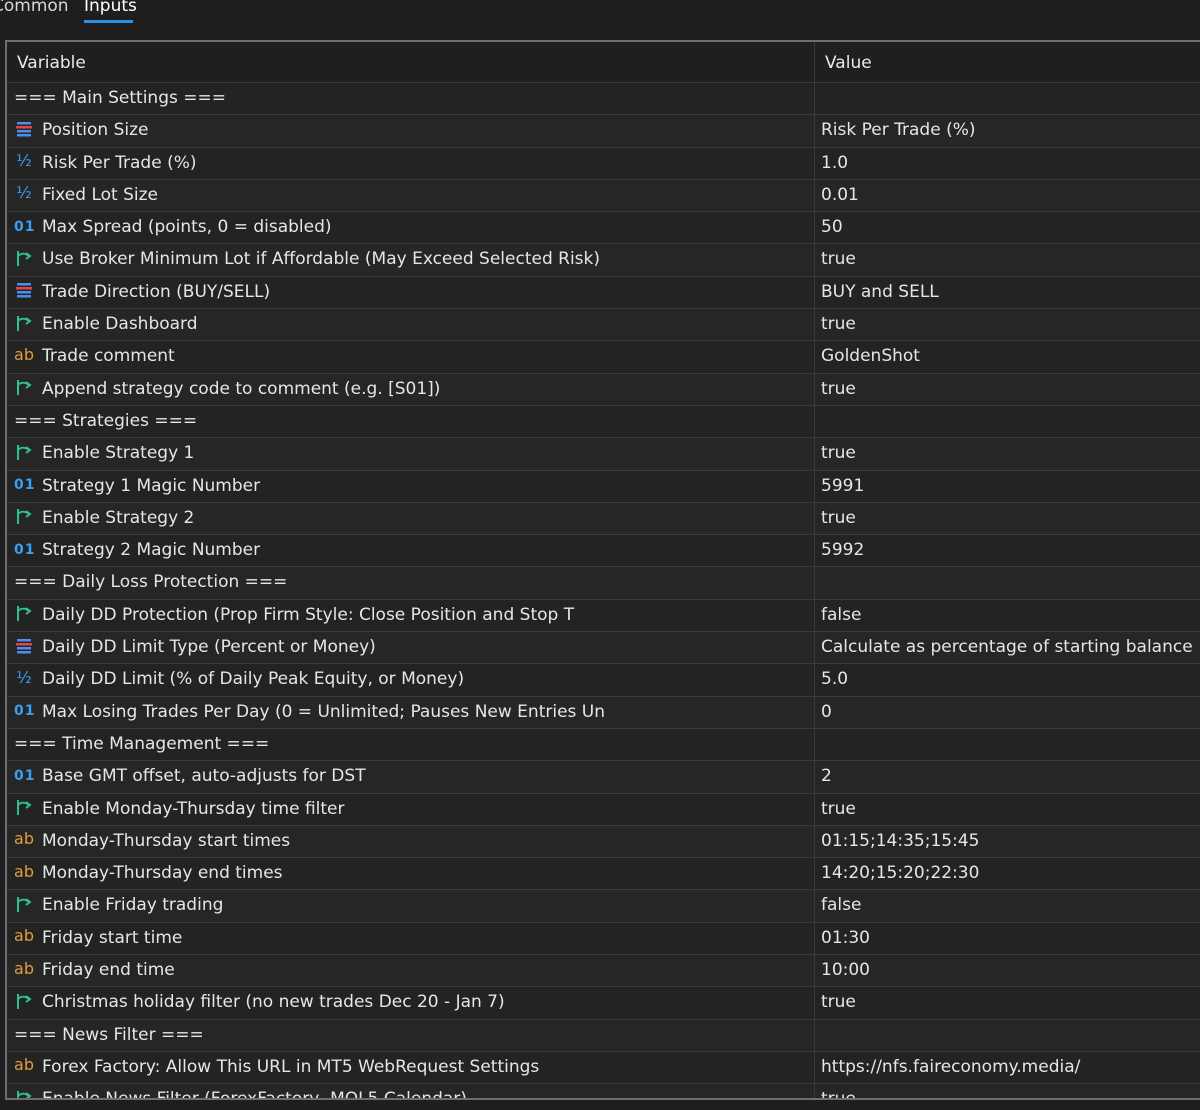 This screenshot has height=1110, width=1200. Describe the element at coordinates (1010, 776) in the screenshot. I see `value-cell: 2` at that location.